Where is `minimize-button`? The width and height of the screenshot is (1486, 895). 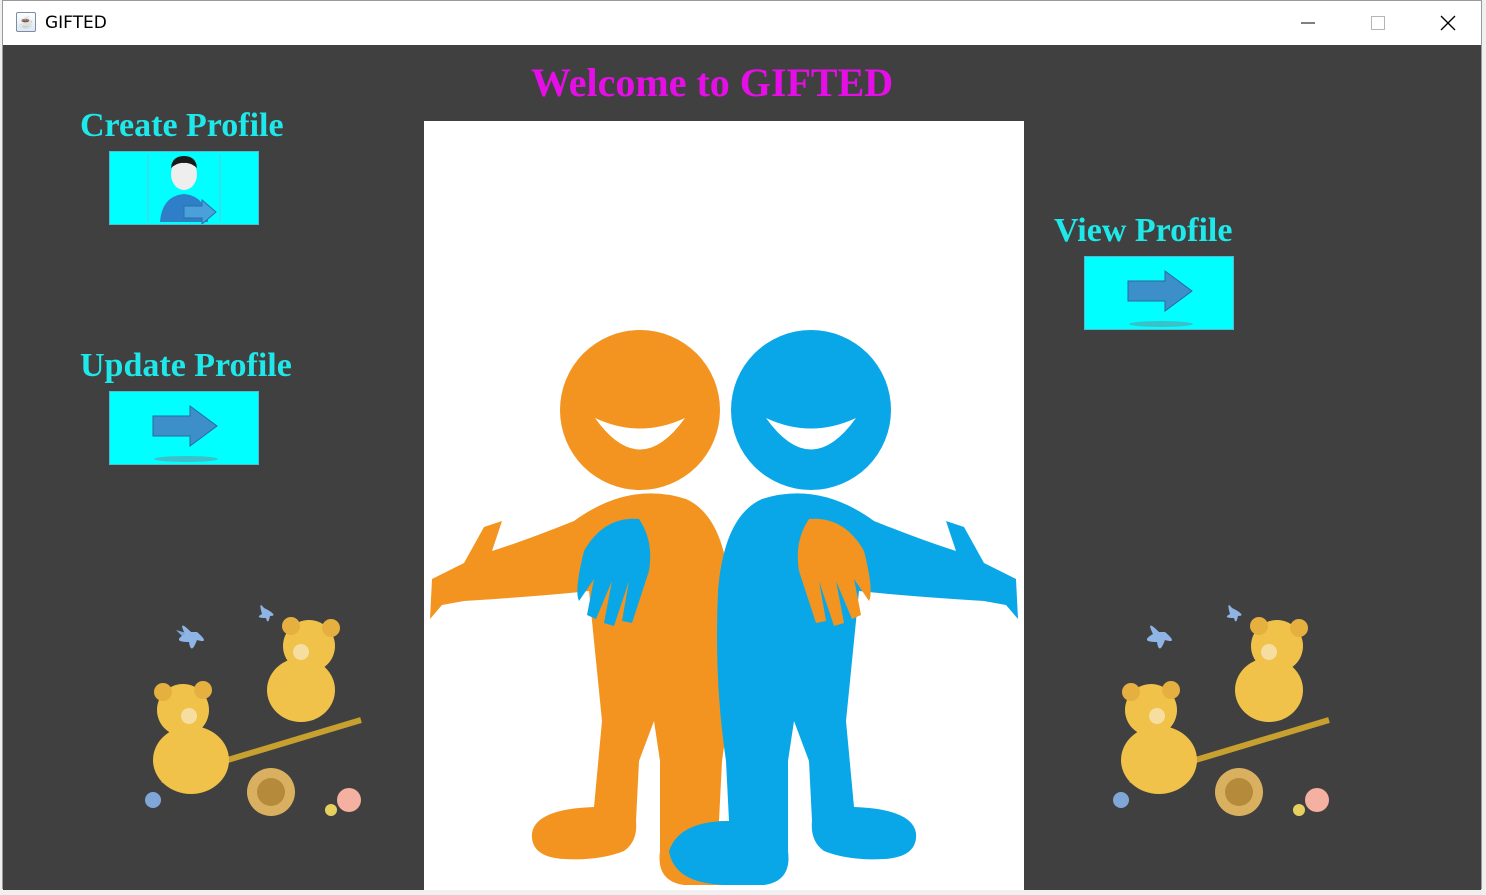 minimize-button is located at coordinates (1308, 23).